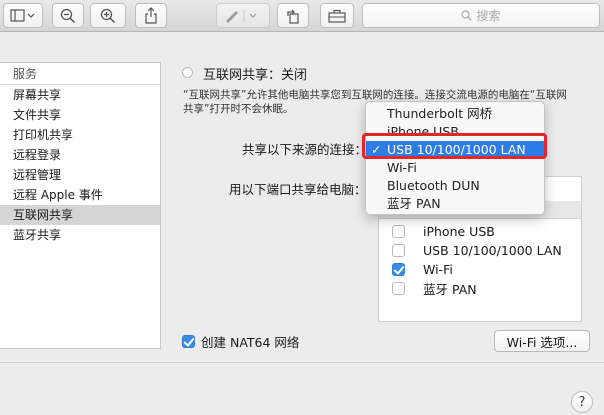  I want to click on menu-item-thunderbolt-bridge: Thunderbolt 网桥, so click(455, 114).